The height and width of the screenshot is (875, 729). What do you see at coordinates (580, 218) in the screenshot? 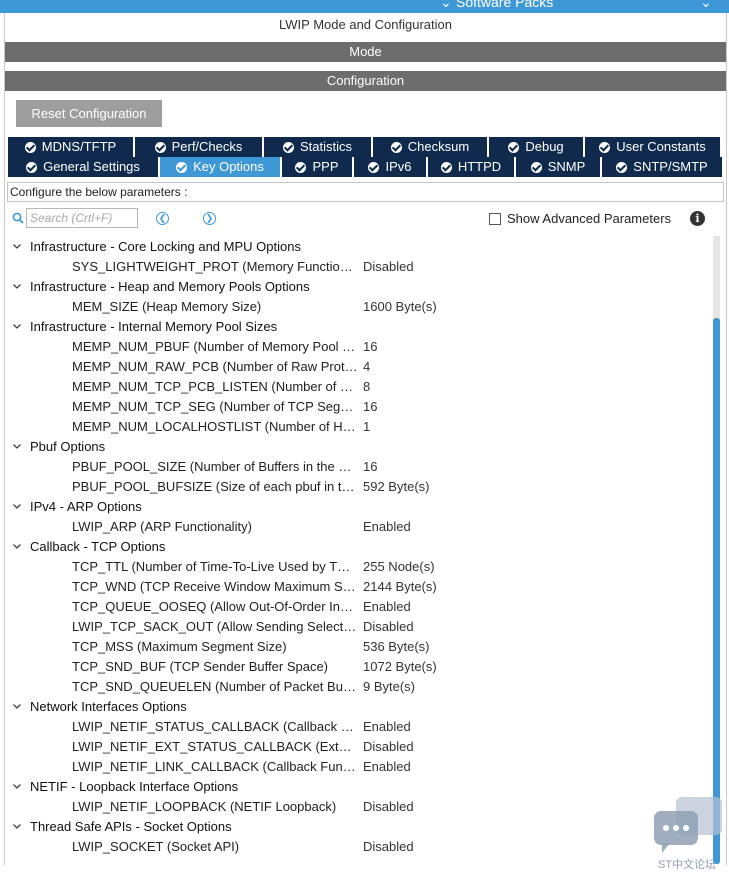
I see `show-advanced-parameters: Show Advanced Parameters` at bounding box center [580, 218].